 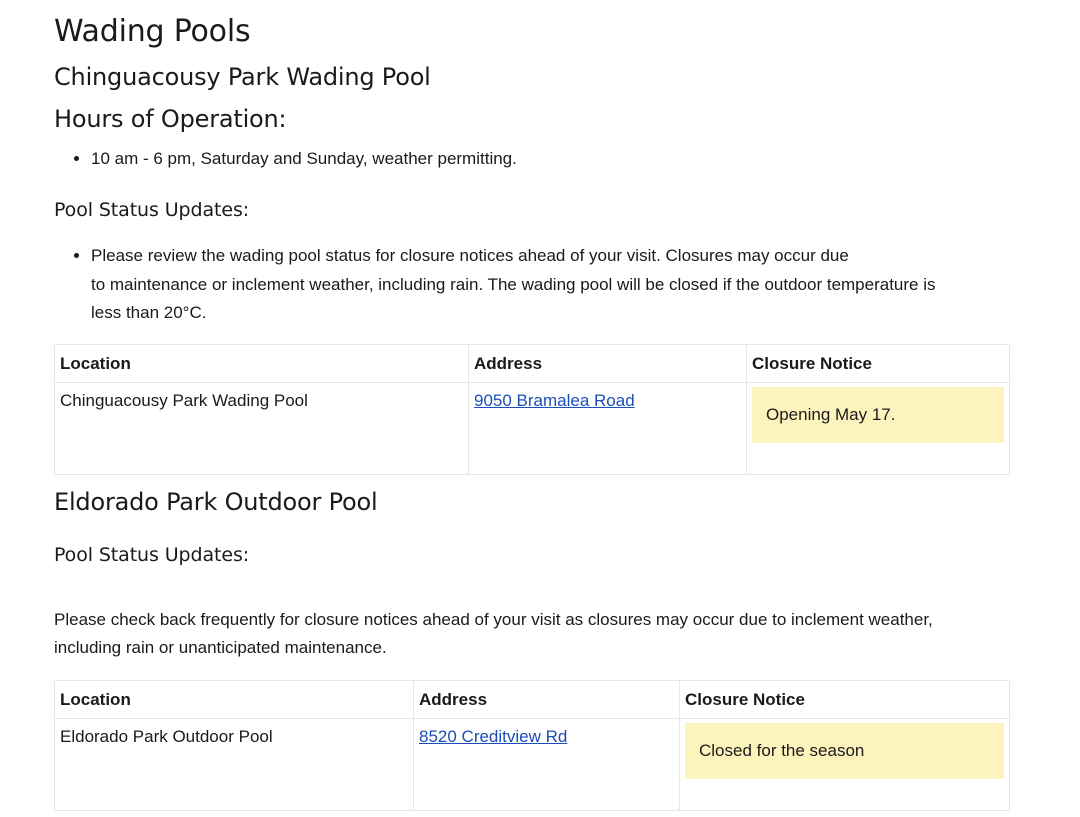 I want to click on closure-notice-cell: Closed for the season, so click(x=844, y=764).